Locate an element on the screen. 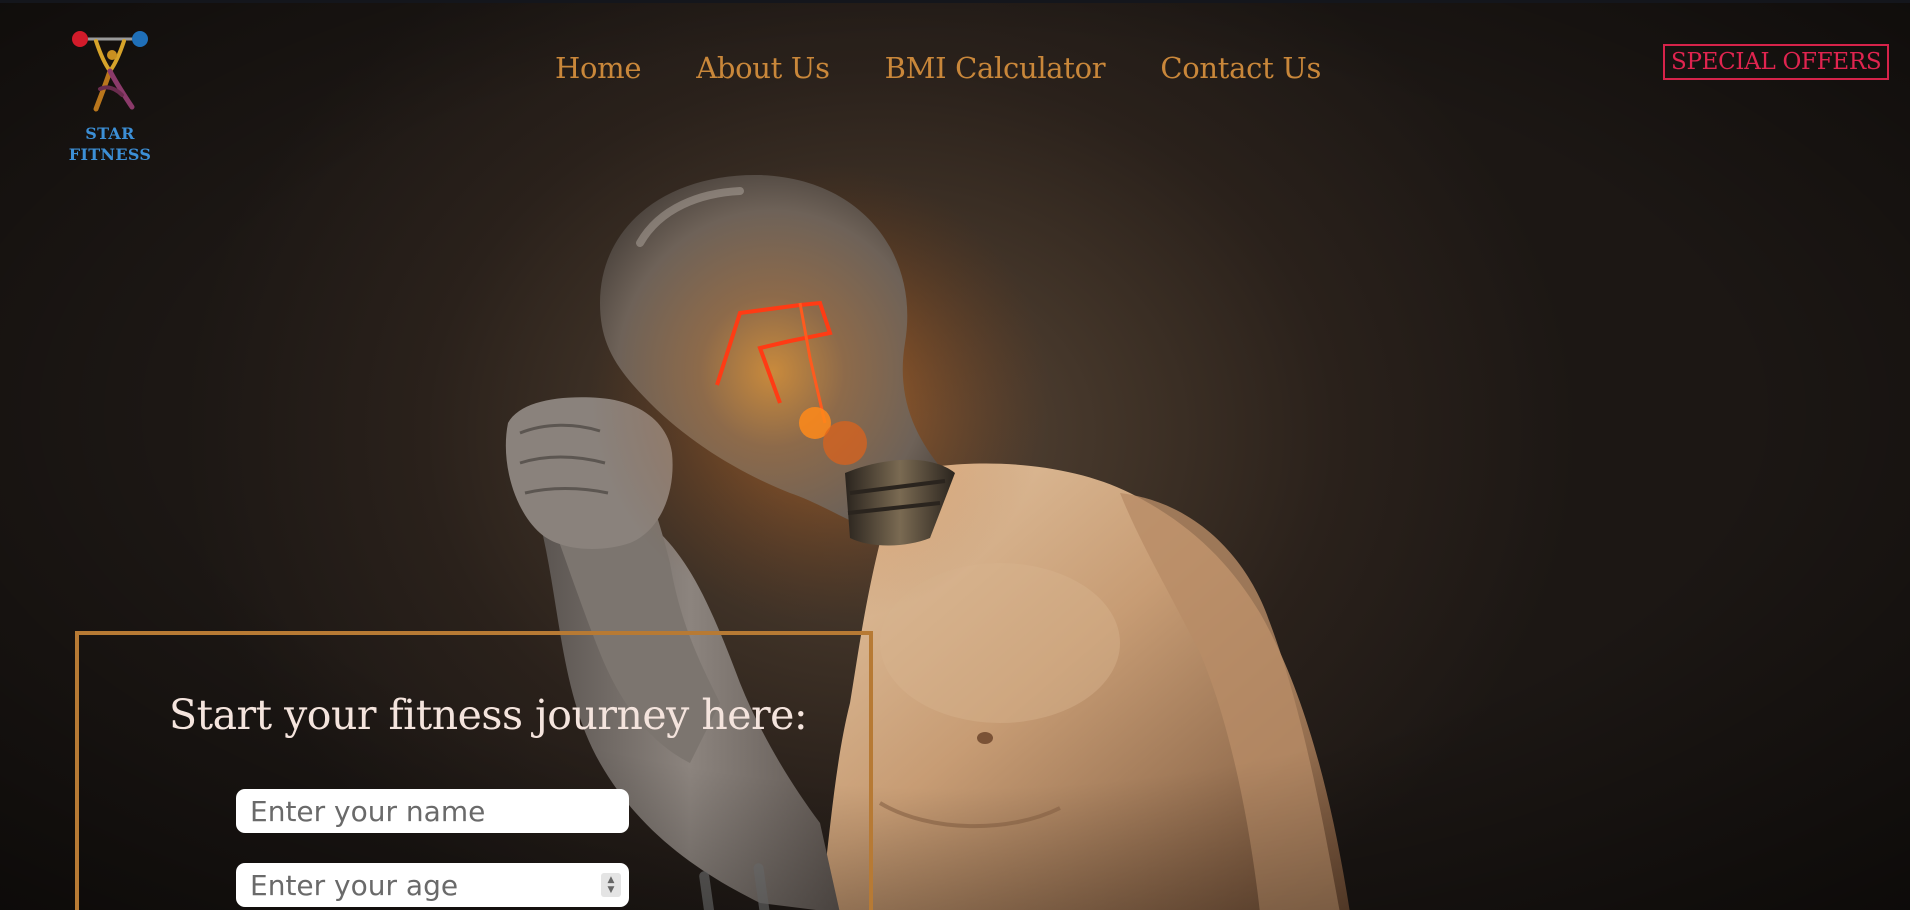 This screenshot has height=910, width=1910. signup-form: Start your fitness journey here: ▲ ▼ is located at coordinates (474, 770).